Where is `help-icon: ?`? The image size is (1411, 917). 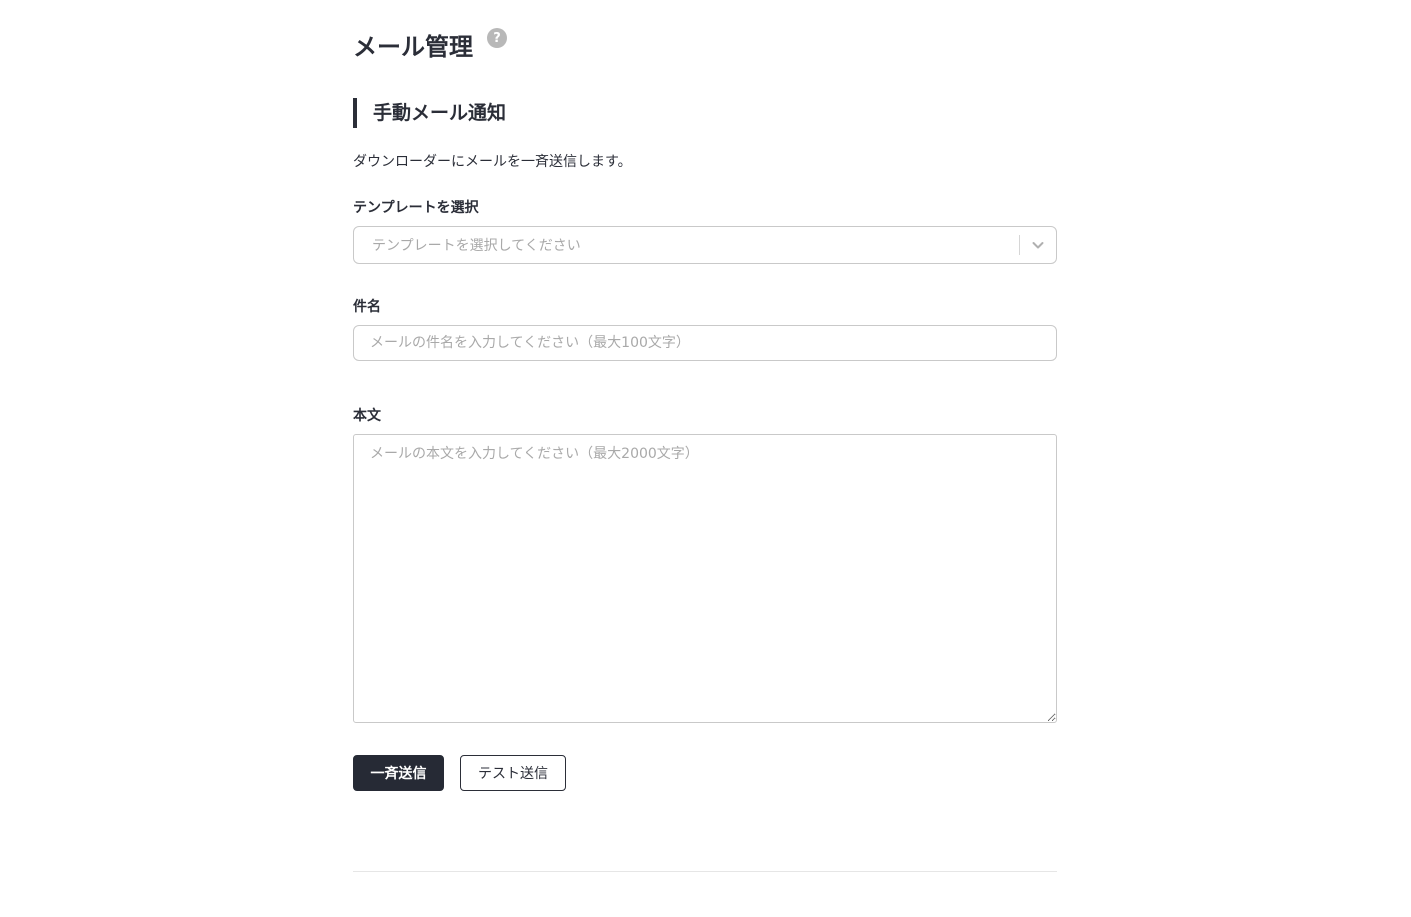
help-icon: ? is located at coordinates (497, 38).